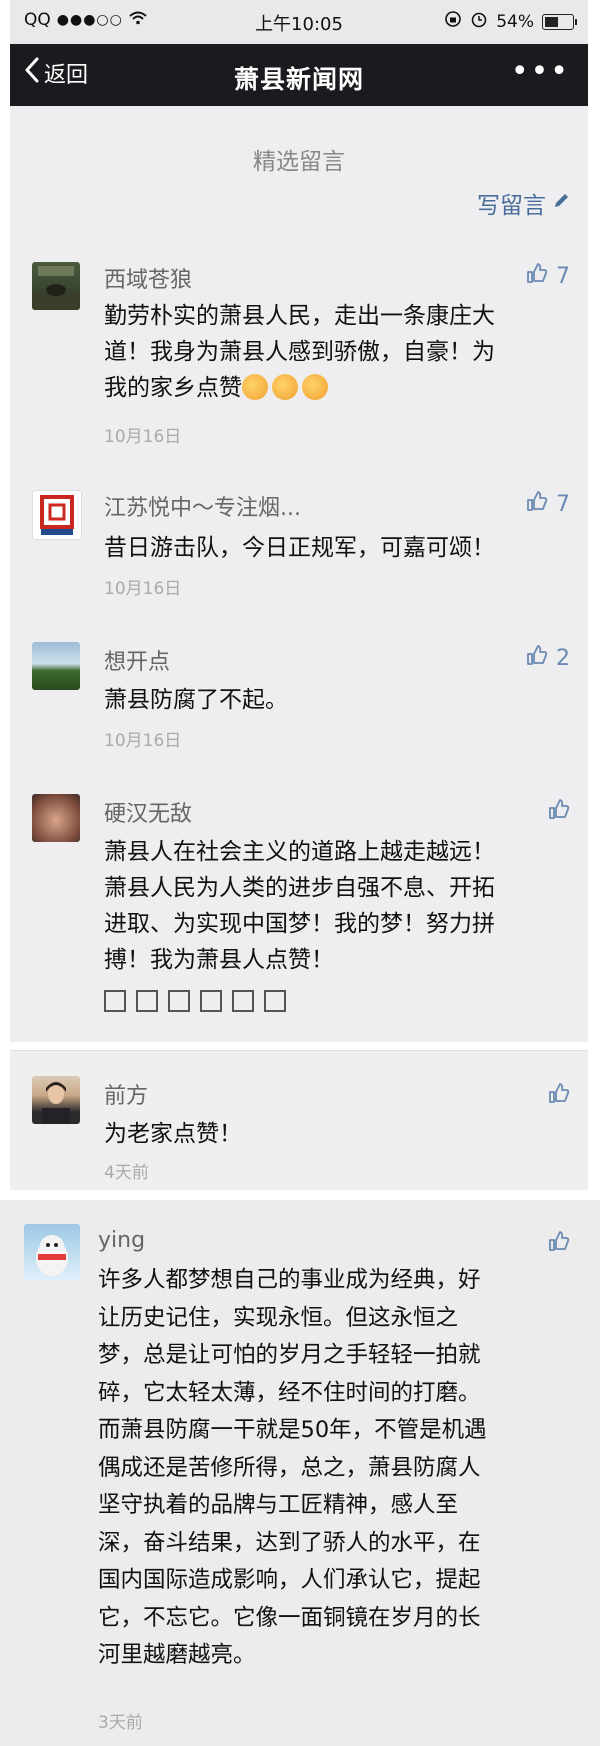 This screenshot has width=600, height=1746. I want to click on comment-text-line: 萧县防腐了不起。, so click(196, 700).